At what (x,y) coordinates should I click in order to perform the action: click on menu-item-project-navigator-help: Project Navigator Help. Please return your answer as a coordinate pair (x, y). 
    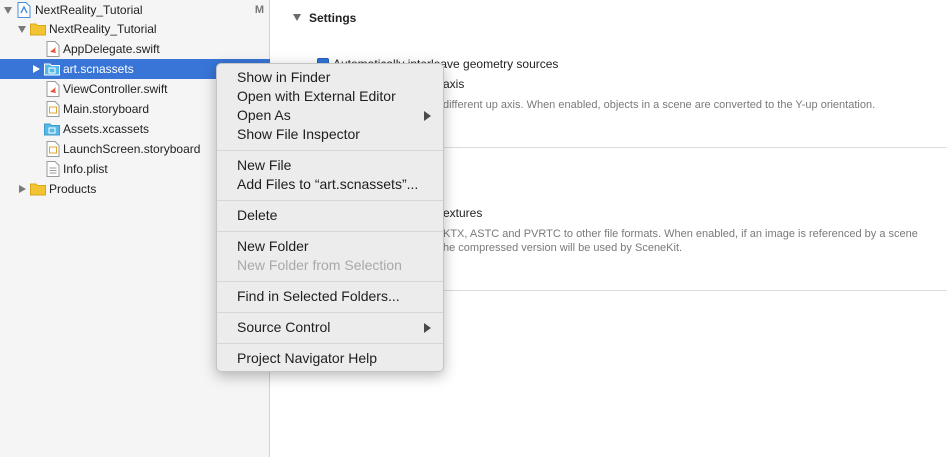
    Looking at the image, I should click on (330, 358).